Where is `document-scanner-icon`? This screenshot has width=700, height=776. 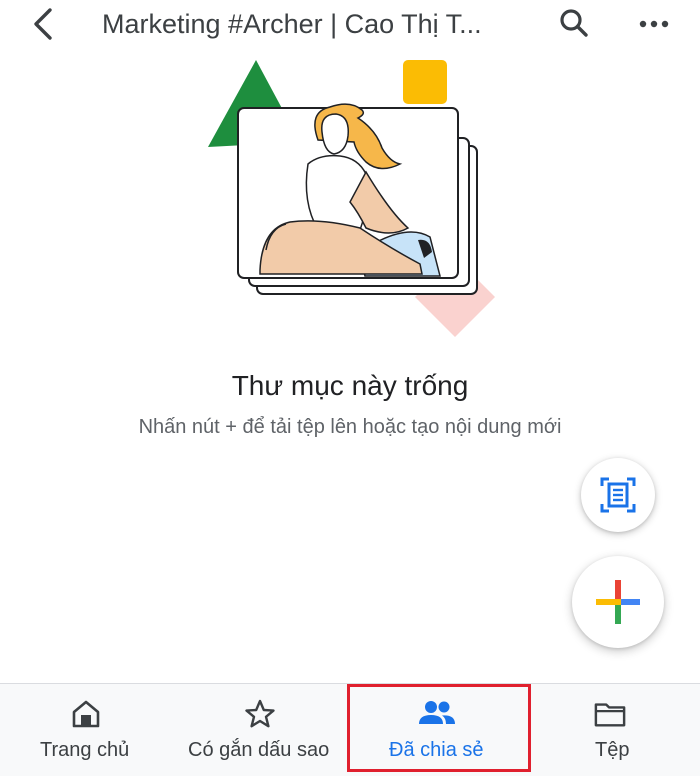 document-scanner-icon is located at coordinates (618, 495).